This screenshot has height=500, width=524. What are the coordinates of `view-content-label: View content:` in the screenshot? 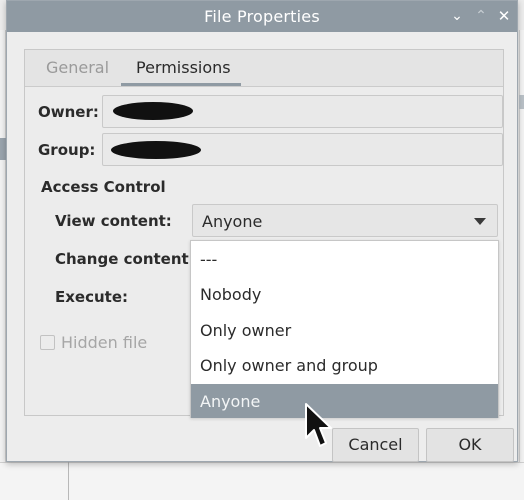 It's located at (113, 221).